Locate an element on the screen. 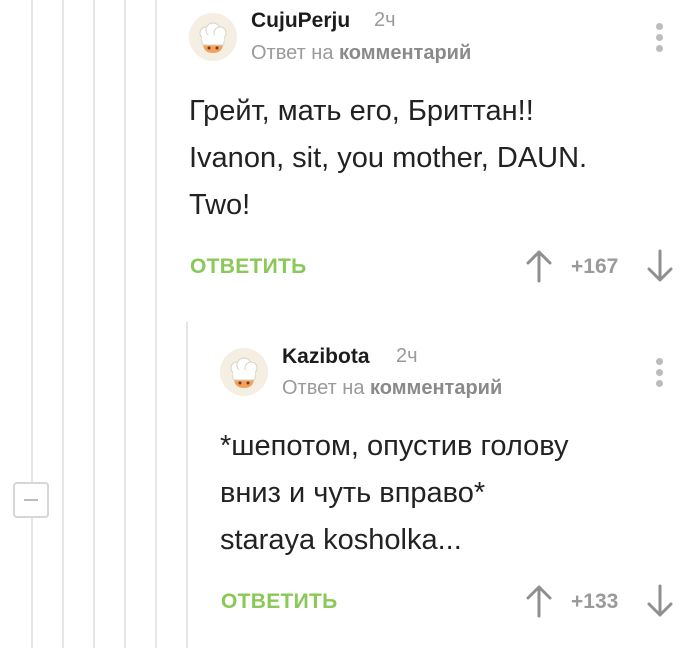 The image size is (700, 648). comment-line: вниз и чуть вправо* is located at coordinates (353, 493).